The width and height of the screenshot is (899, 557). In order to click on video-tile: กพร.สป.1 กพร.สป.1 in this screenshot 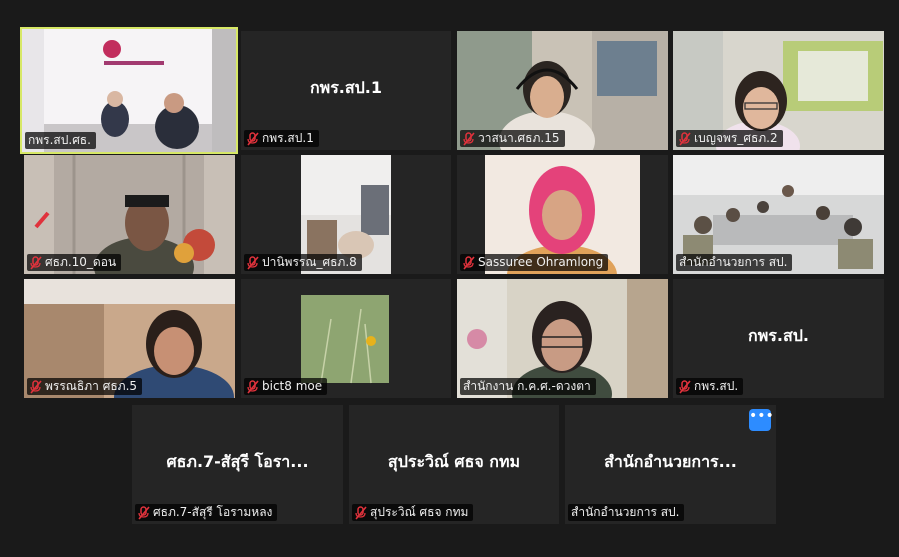, I will do `click(346, 90)`.